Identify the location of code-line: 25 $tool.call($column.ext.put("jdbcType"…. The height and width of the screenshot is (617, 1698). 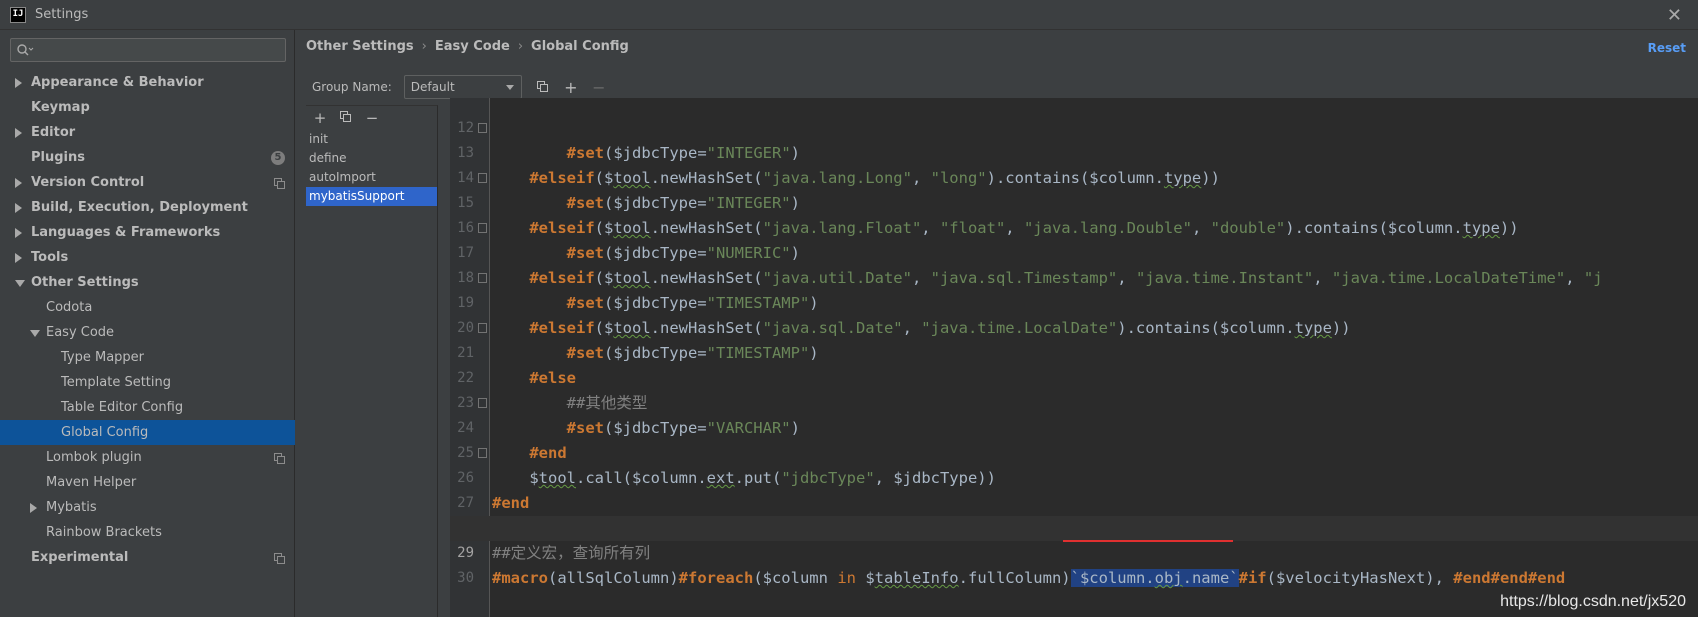
(1074, 451).